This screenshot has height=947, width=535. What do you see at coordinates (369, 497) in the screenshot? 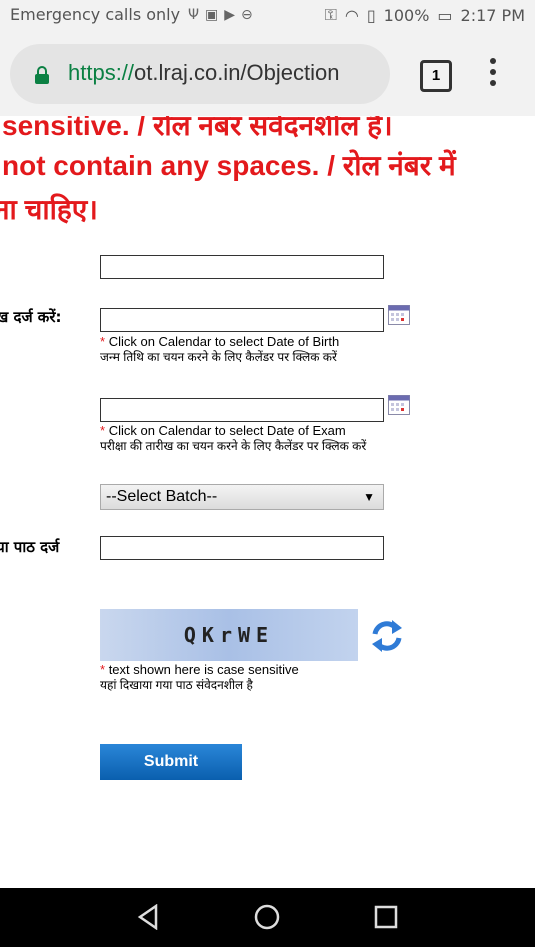
I see `dropdown-arrow-icon: ▼` at bounding box center [369, 497].